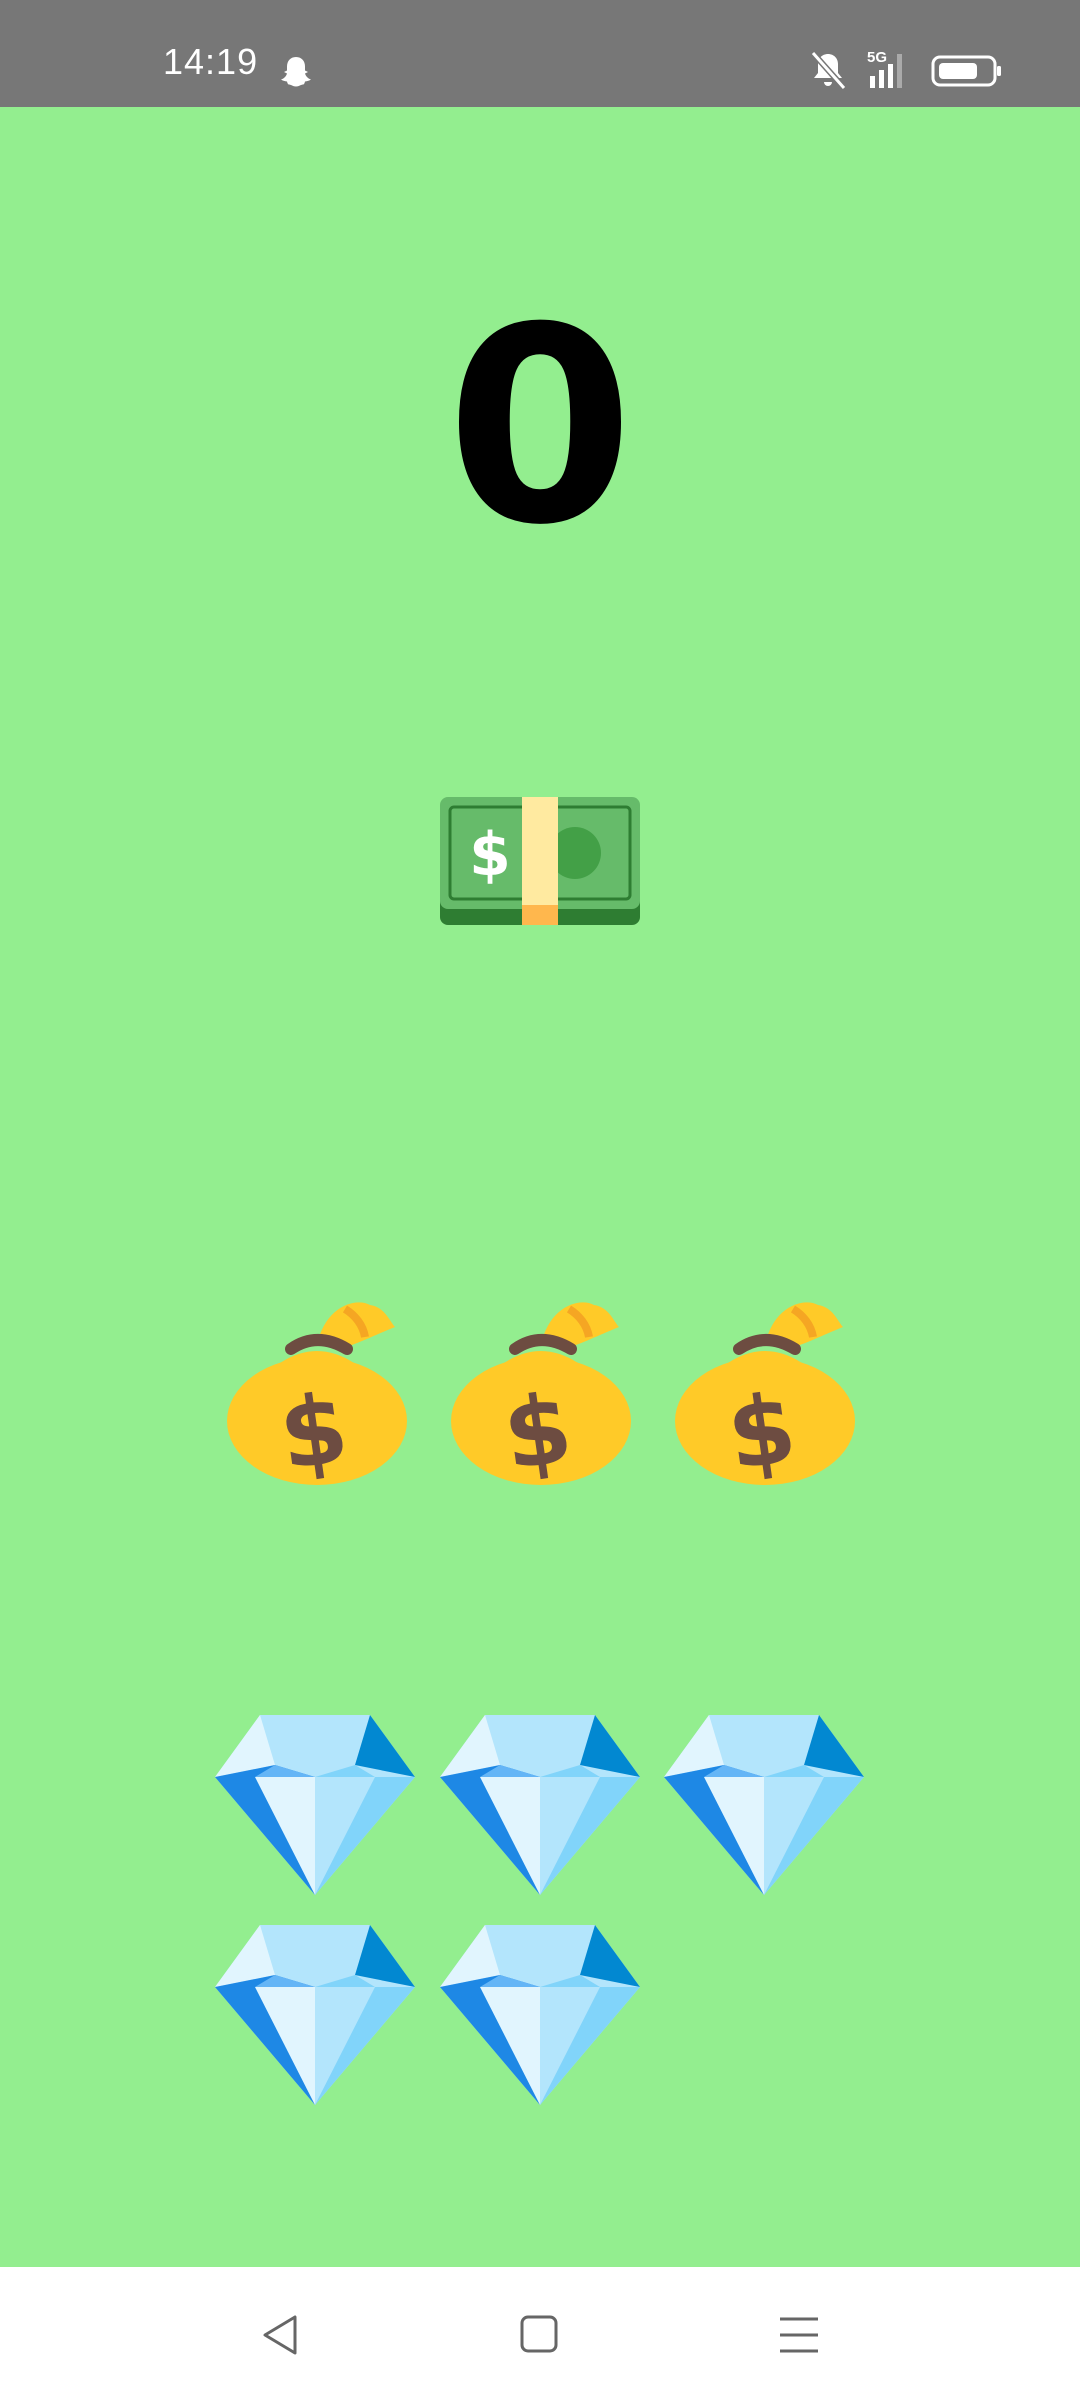 This screenshot has width=1080, height=2400. I want to click on home-icon, so click(540, 2335).